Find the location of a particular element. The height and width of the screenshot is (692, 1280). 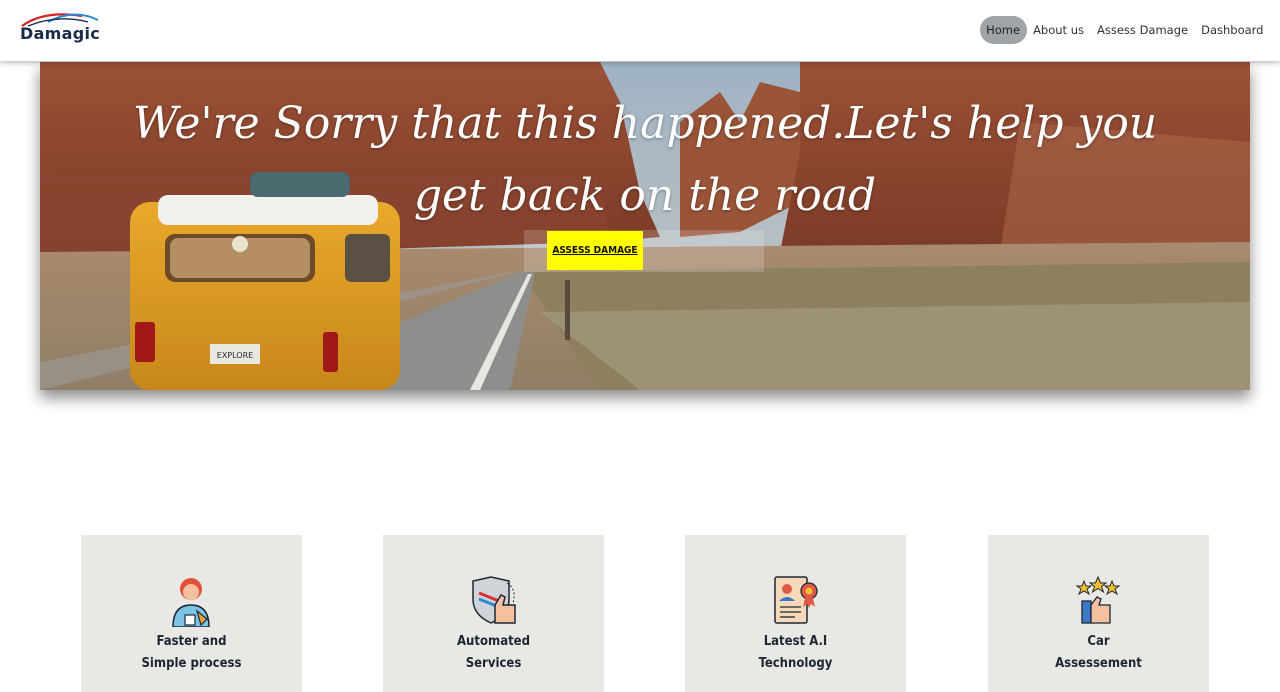

brand-logo: Damagic is located at coordinates (60, 27).